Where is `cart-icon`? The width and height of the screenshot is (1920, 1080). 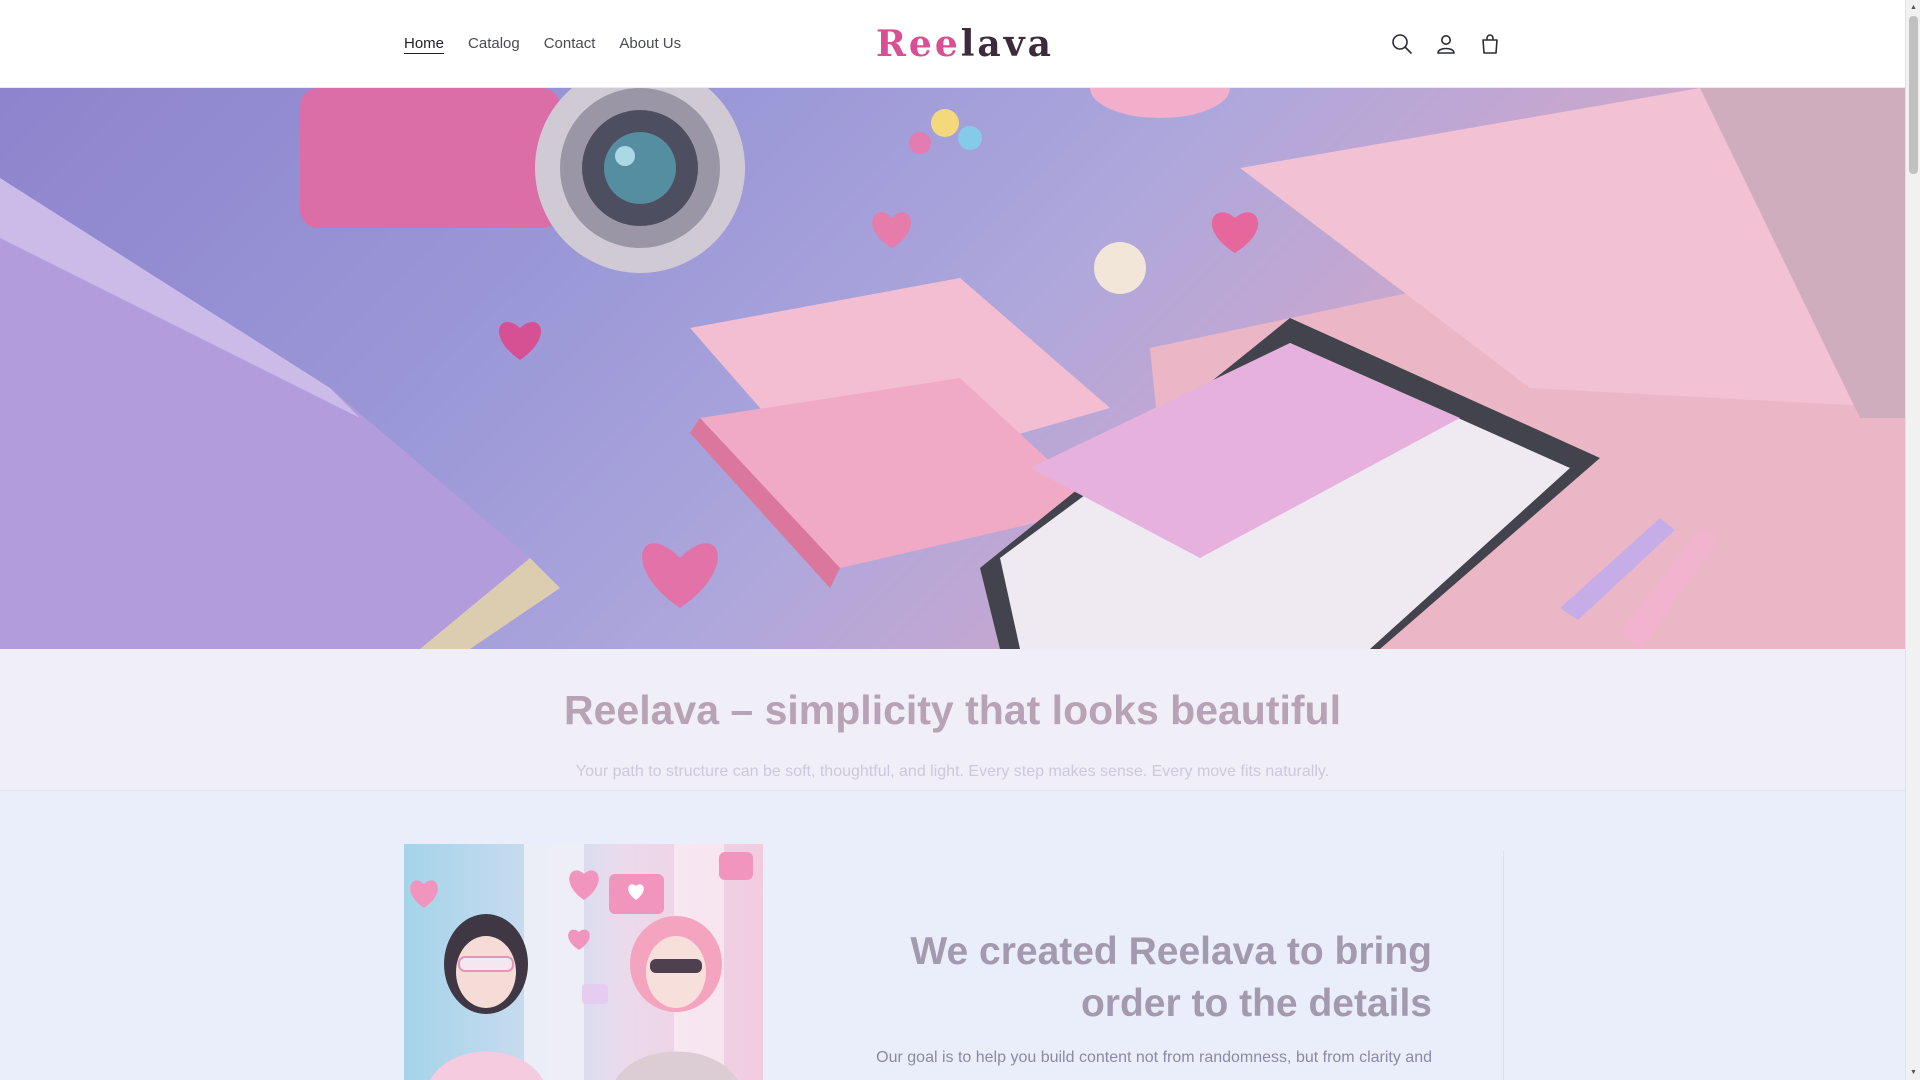
cart-icon is located at coordinates (1490, 44).